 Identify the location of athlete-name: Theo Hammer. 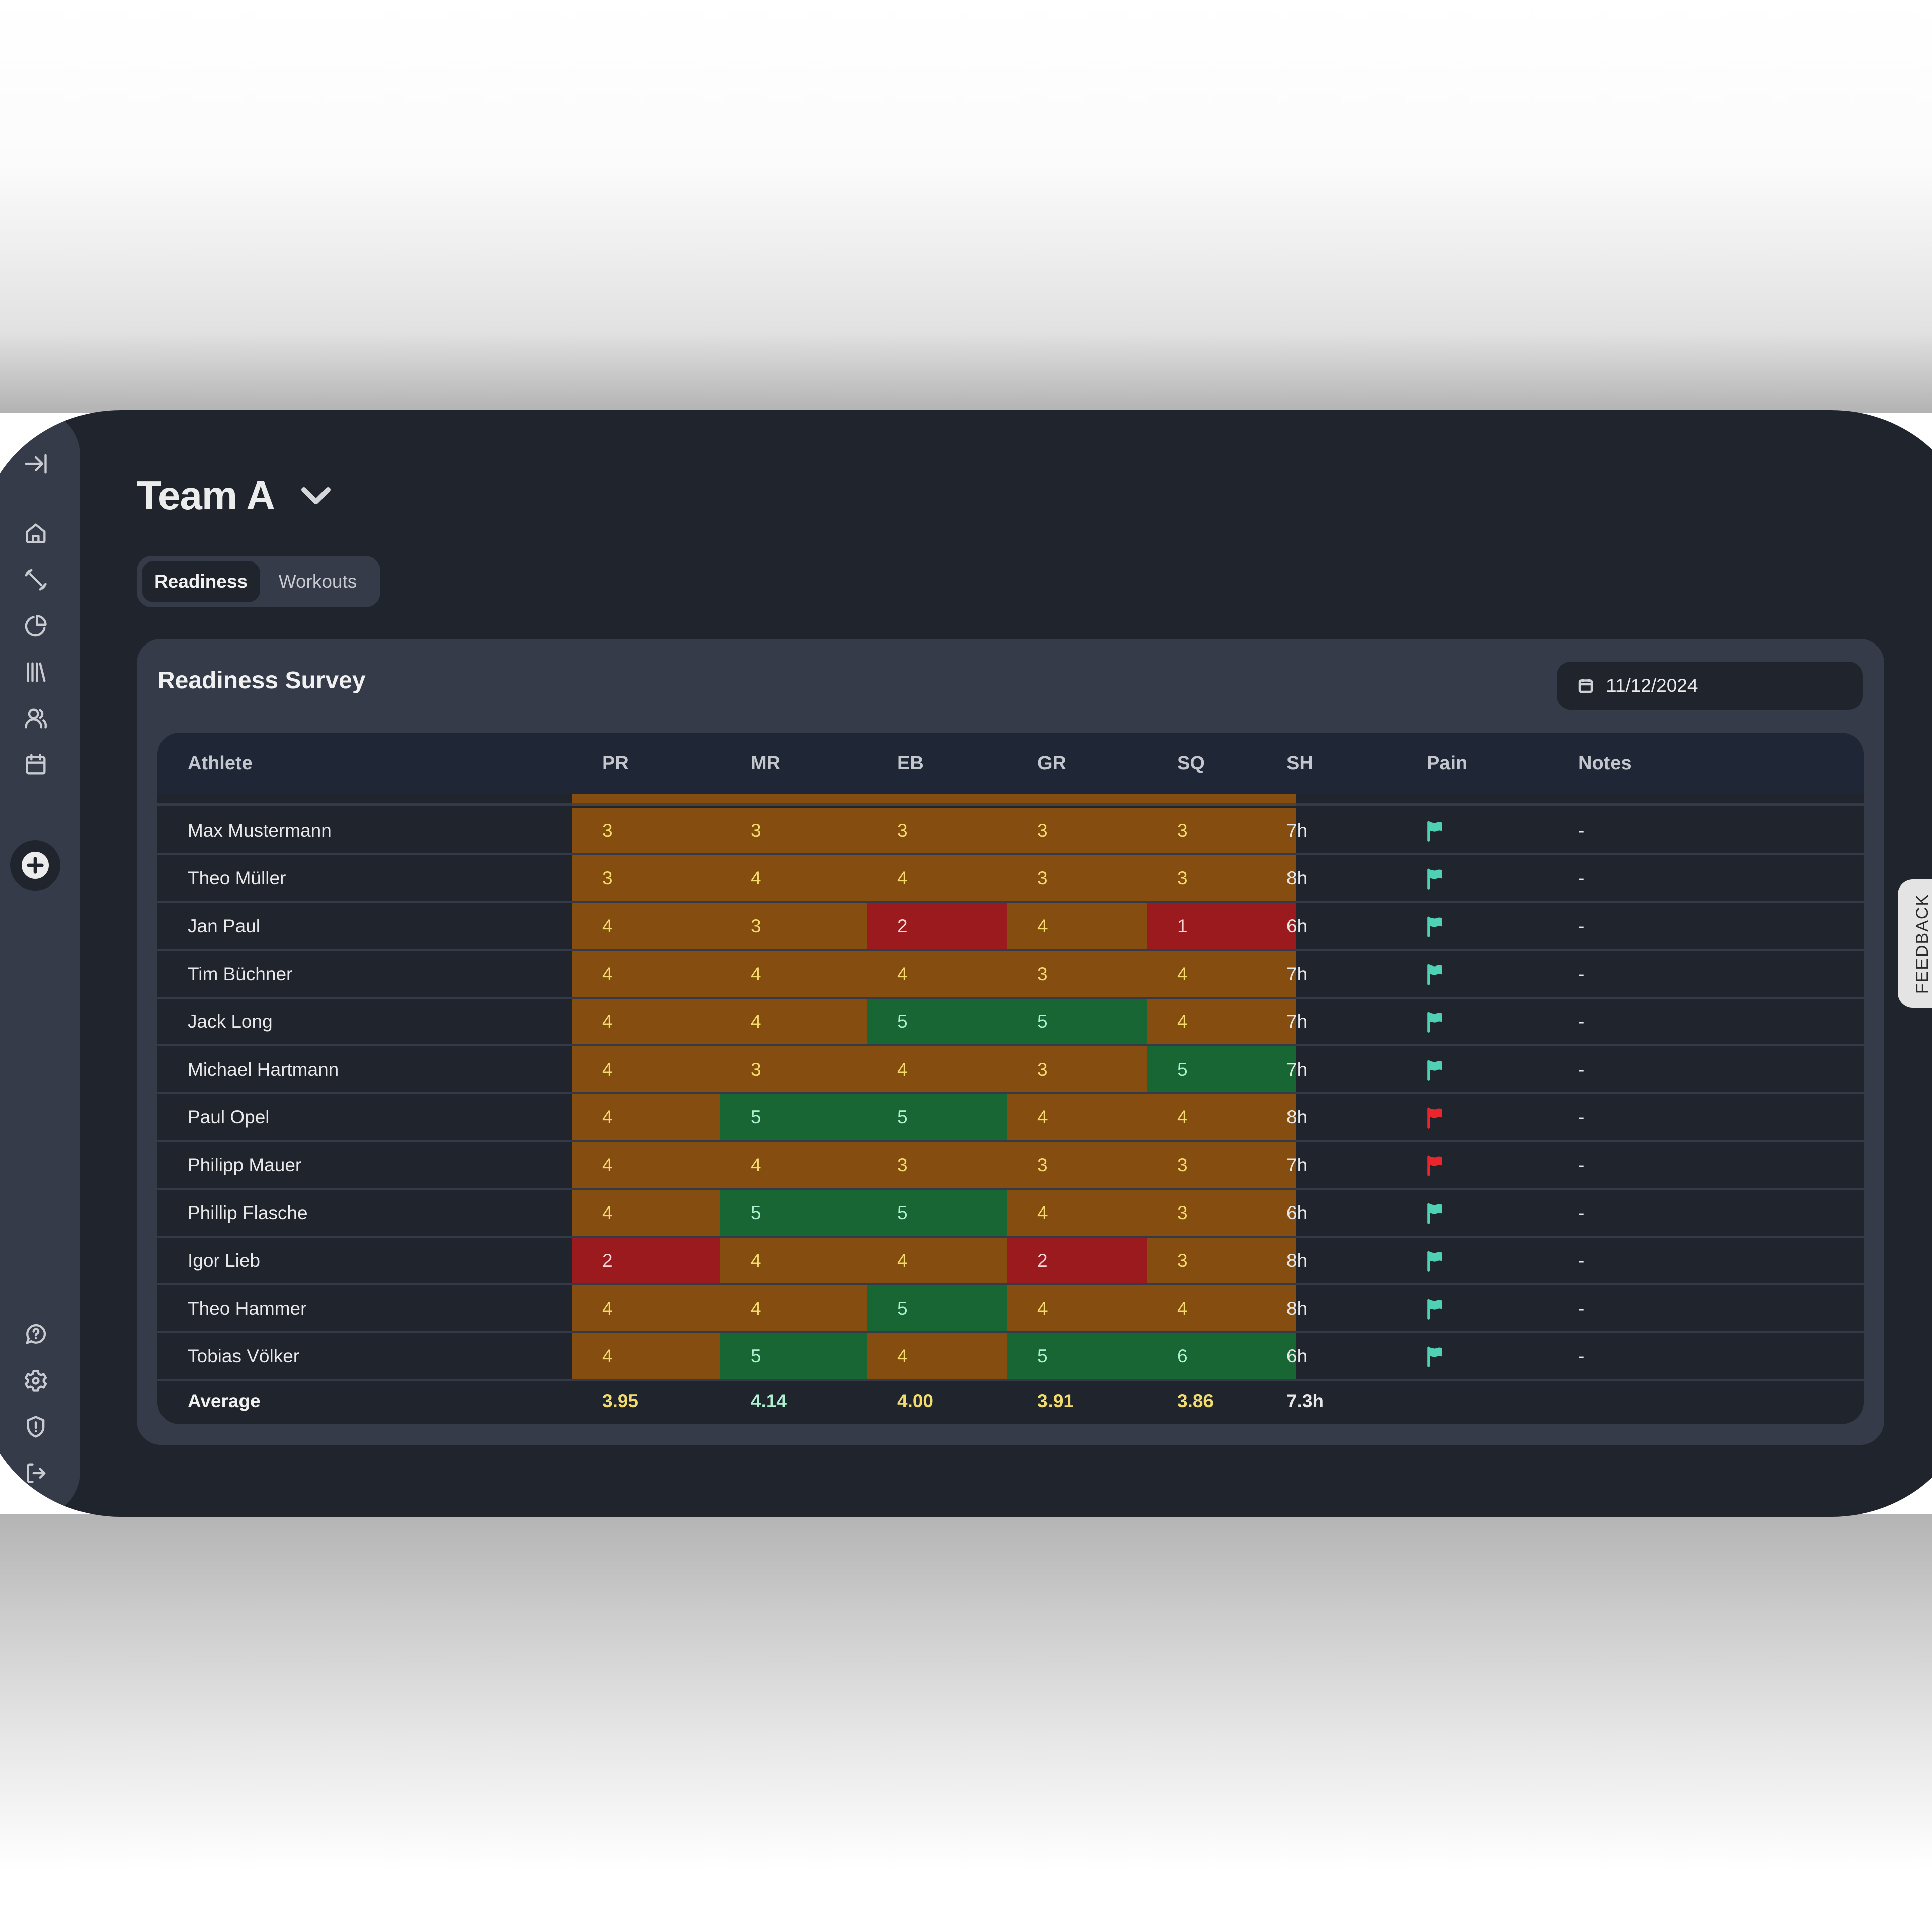
(247, 1309).